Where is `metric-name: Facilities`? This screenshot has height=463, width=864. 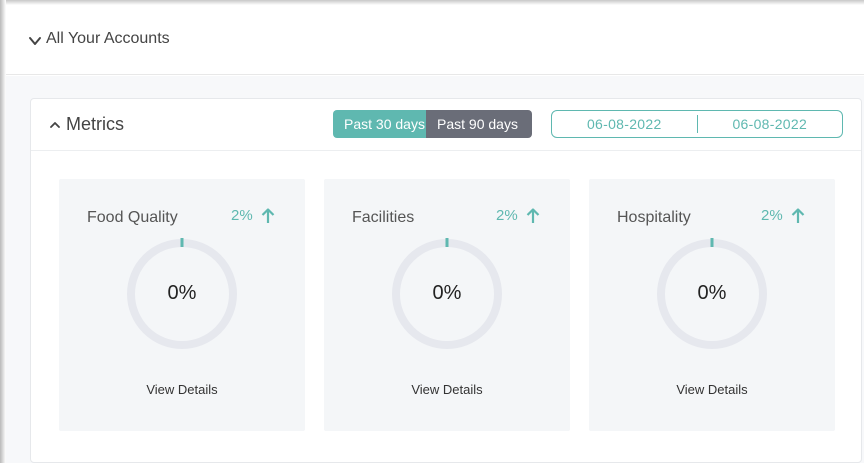 metric-name: Facilities is located at coordinates (383, 217).